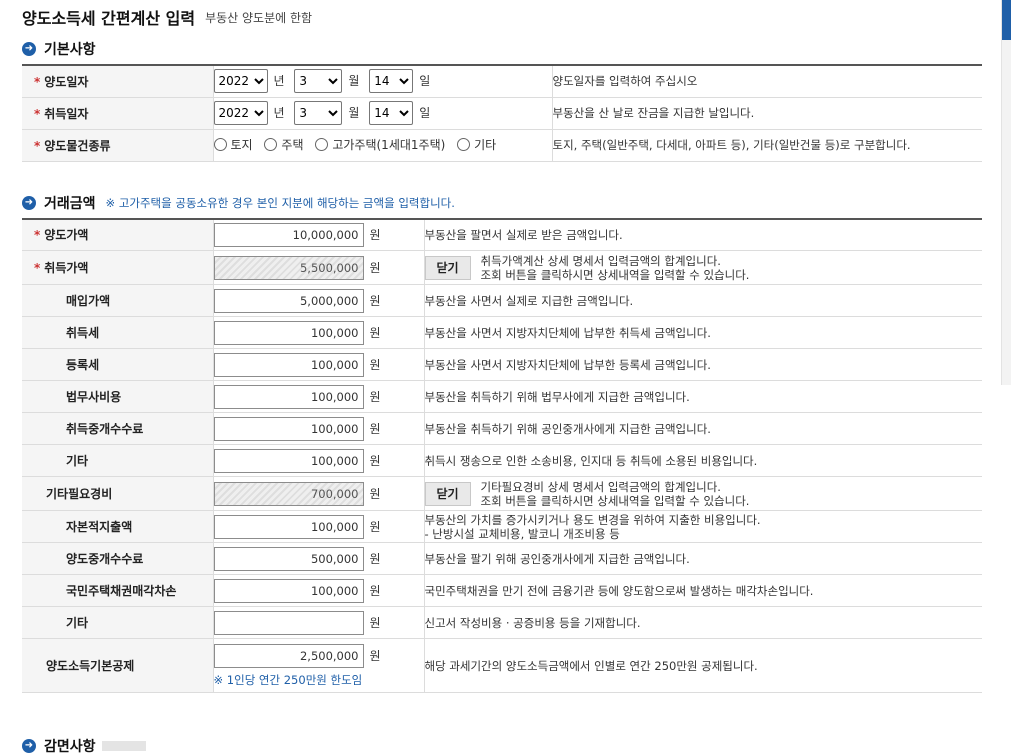 The width and height of the screenshot is (1011, 756). I want to click on basic-deduction-input, so click(288, 655).